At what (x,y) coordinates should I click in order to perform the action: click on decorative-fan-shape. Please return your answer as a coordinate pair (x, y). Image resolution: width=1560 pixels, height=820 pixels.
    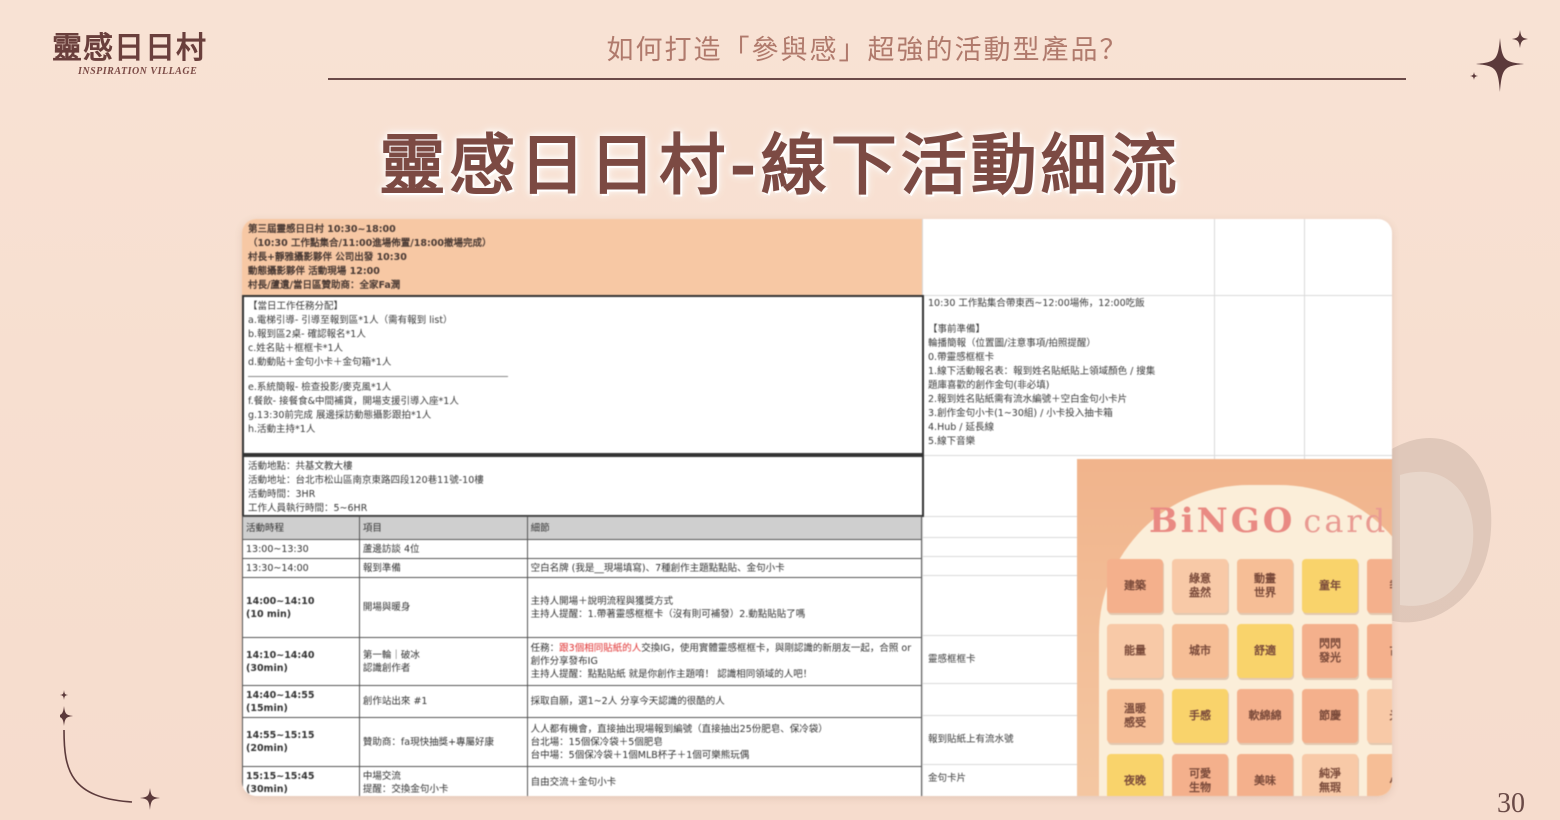
    Looking at the image, I should click on (1441, 530).